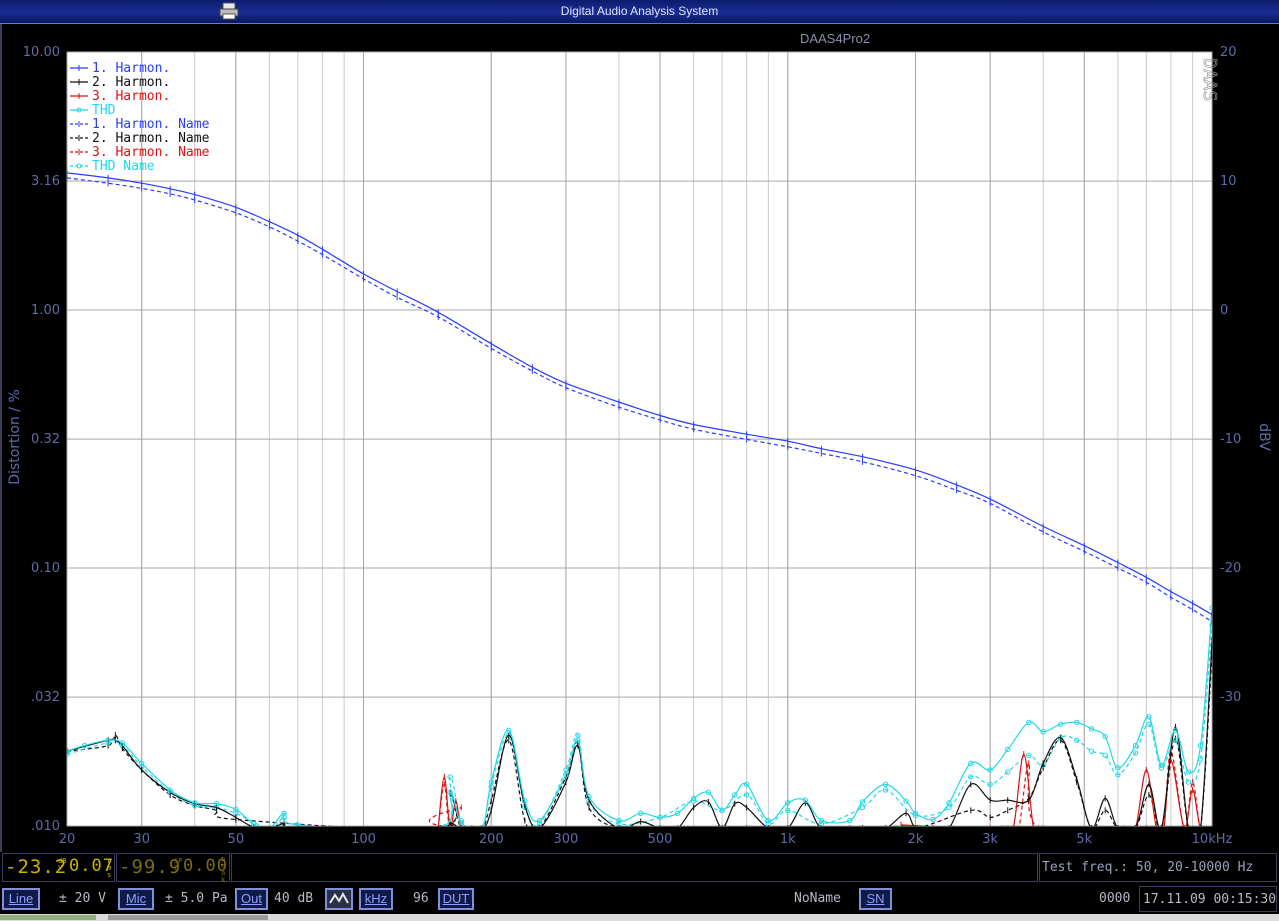 The image size is (1279, 921). Describe the element at coordinates (1230, 697) in the screenshot. I see `y2-tick-label: -30` at that location.